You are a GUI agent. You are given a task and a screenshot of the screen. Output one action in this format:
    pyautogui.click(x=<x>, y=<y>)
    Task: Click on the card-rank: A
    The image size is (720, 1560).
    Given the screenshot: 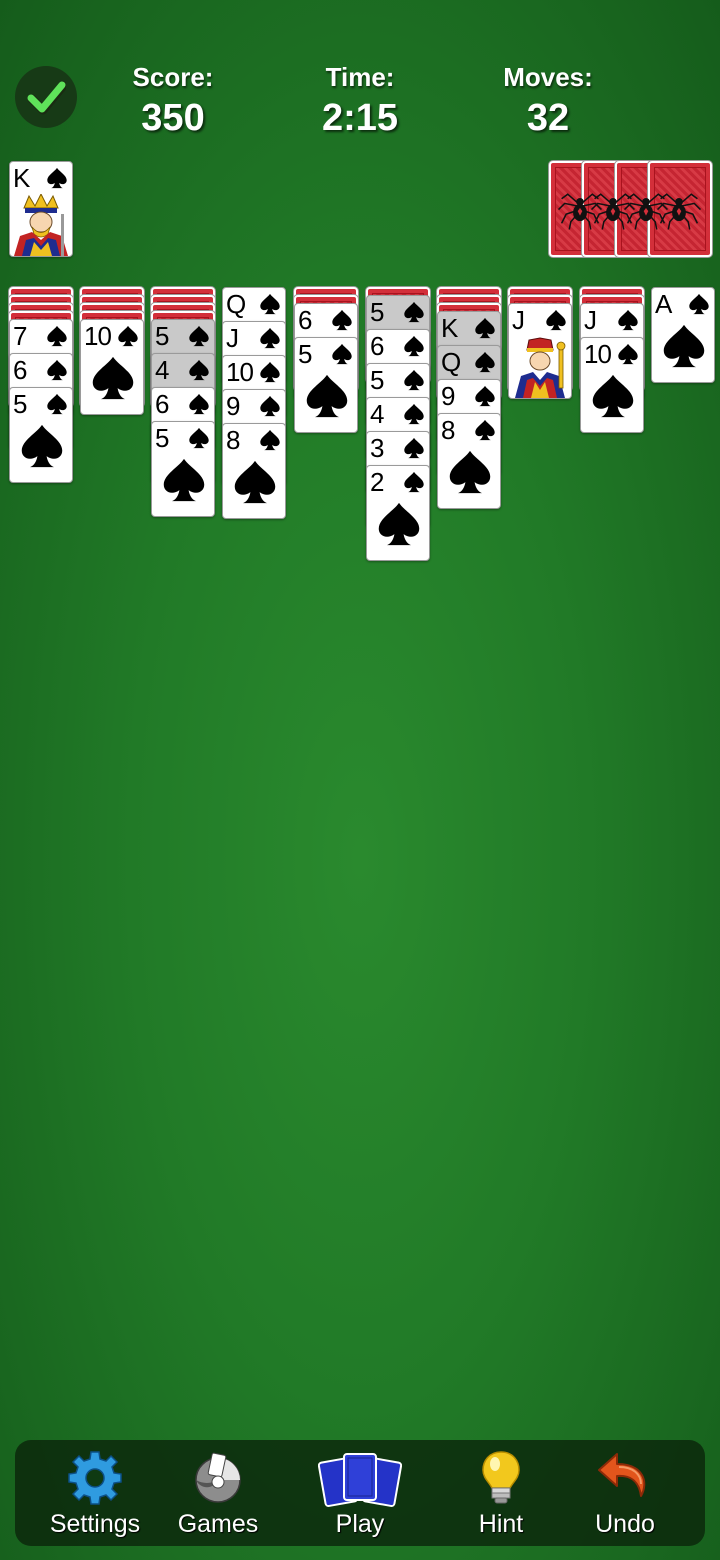 What is the action you would take?
    pyautogui.click(x=663, y=304)
    